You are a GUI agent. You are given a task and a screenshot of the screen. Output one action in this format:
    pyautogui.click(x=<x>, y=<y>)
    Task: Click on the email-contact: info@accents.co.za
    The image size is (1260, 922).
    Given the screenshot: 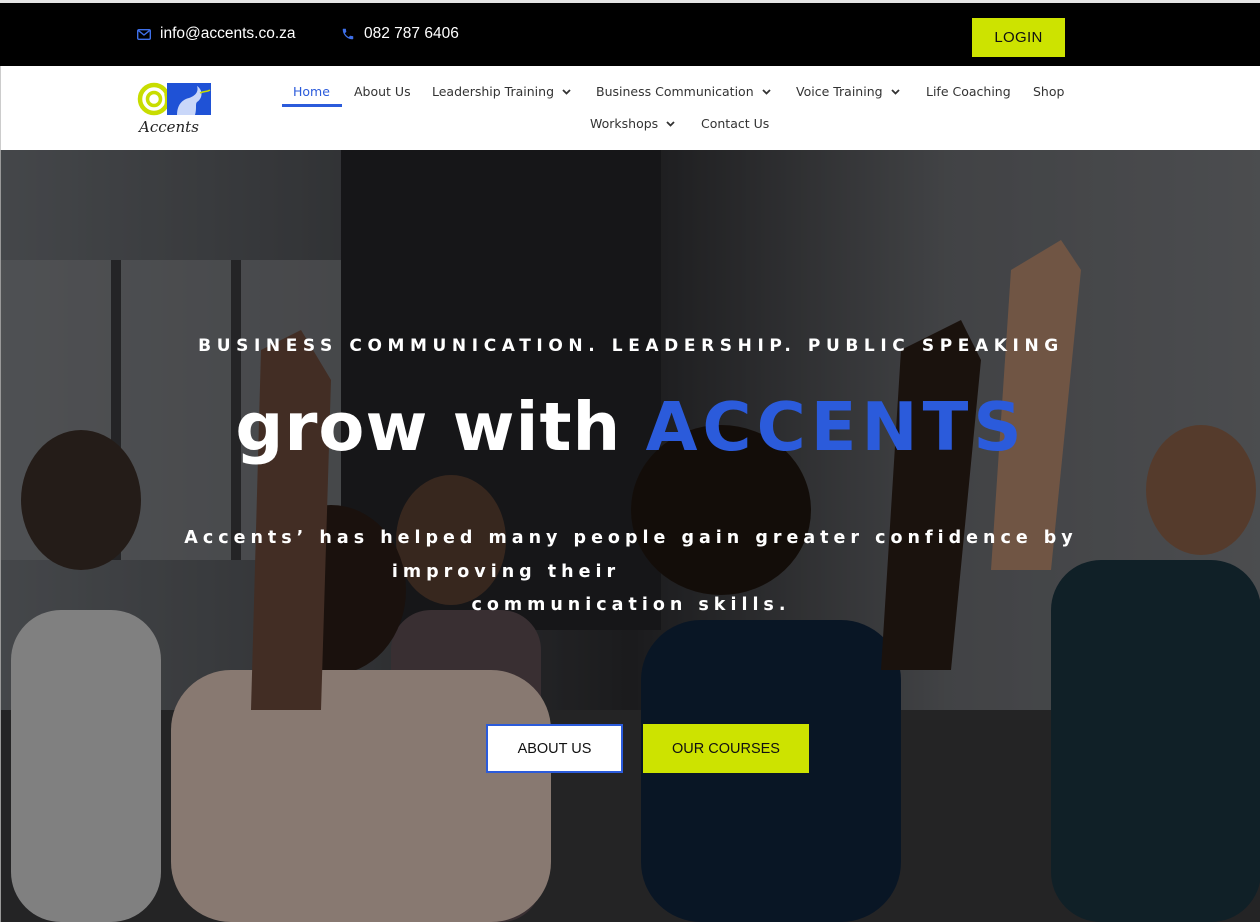 What is the action you would take?
    pyautogui.click(x=216, y=34)
    